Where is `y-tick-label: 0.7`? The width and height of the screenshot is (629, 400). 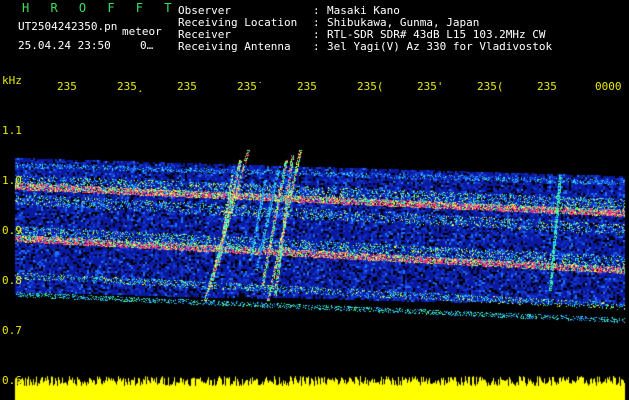
y-tick-label: 0.7 is located at coordinates (12, 330).